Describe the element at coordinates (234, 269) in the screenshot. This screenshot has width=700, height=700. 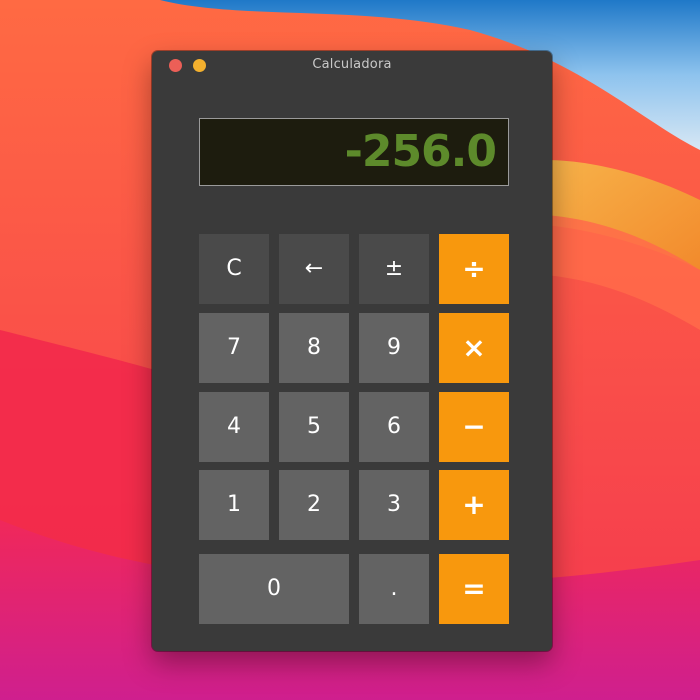
I see `clear-button: C` at that location.